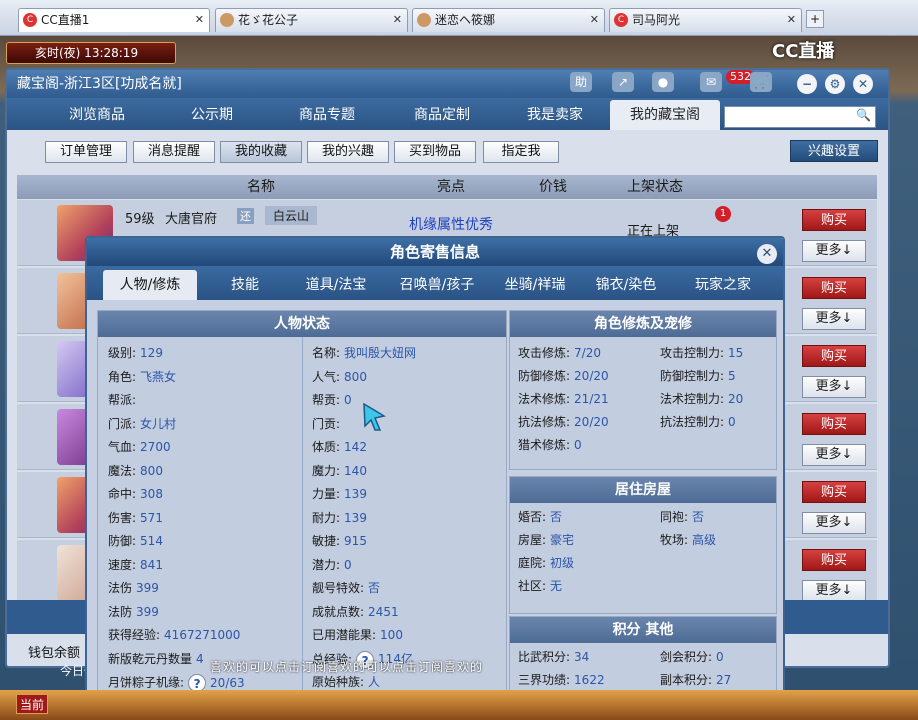  I want to click on stat-row: 魔法: 800, so click(135, 471).